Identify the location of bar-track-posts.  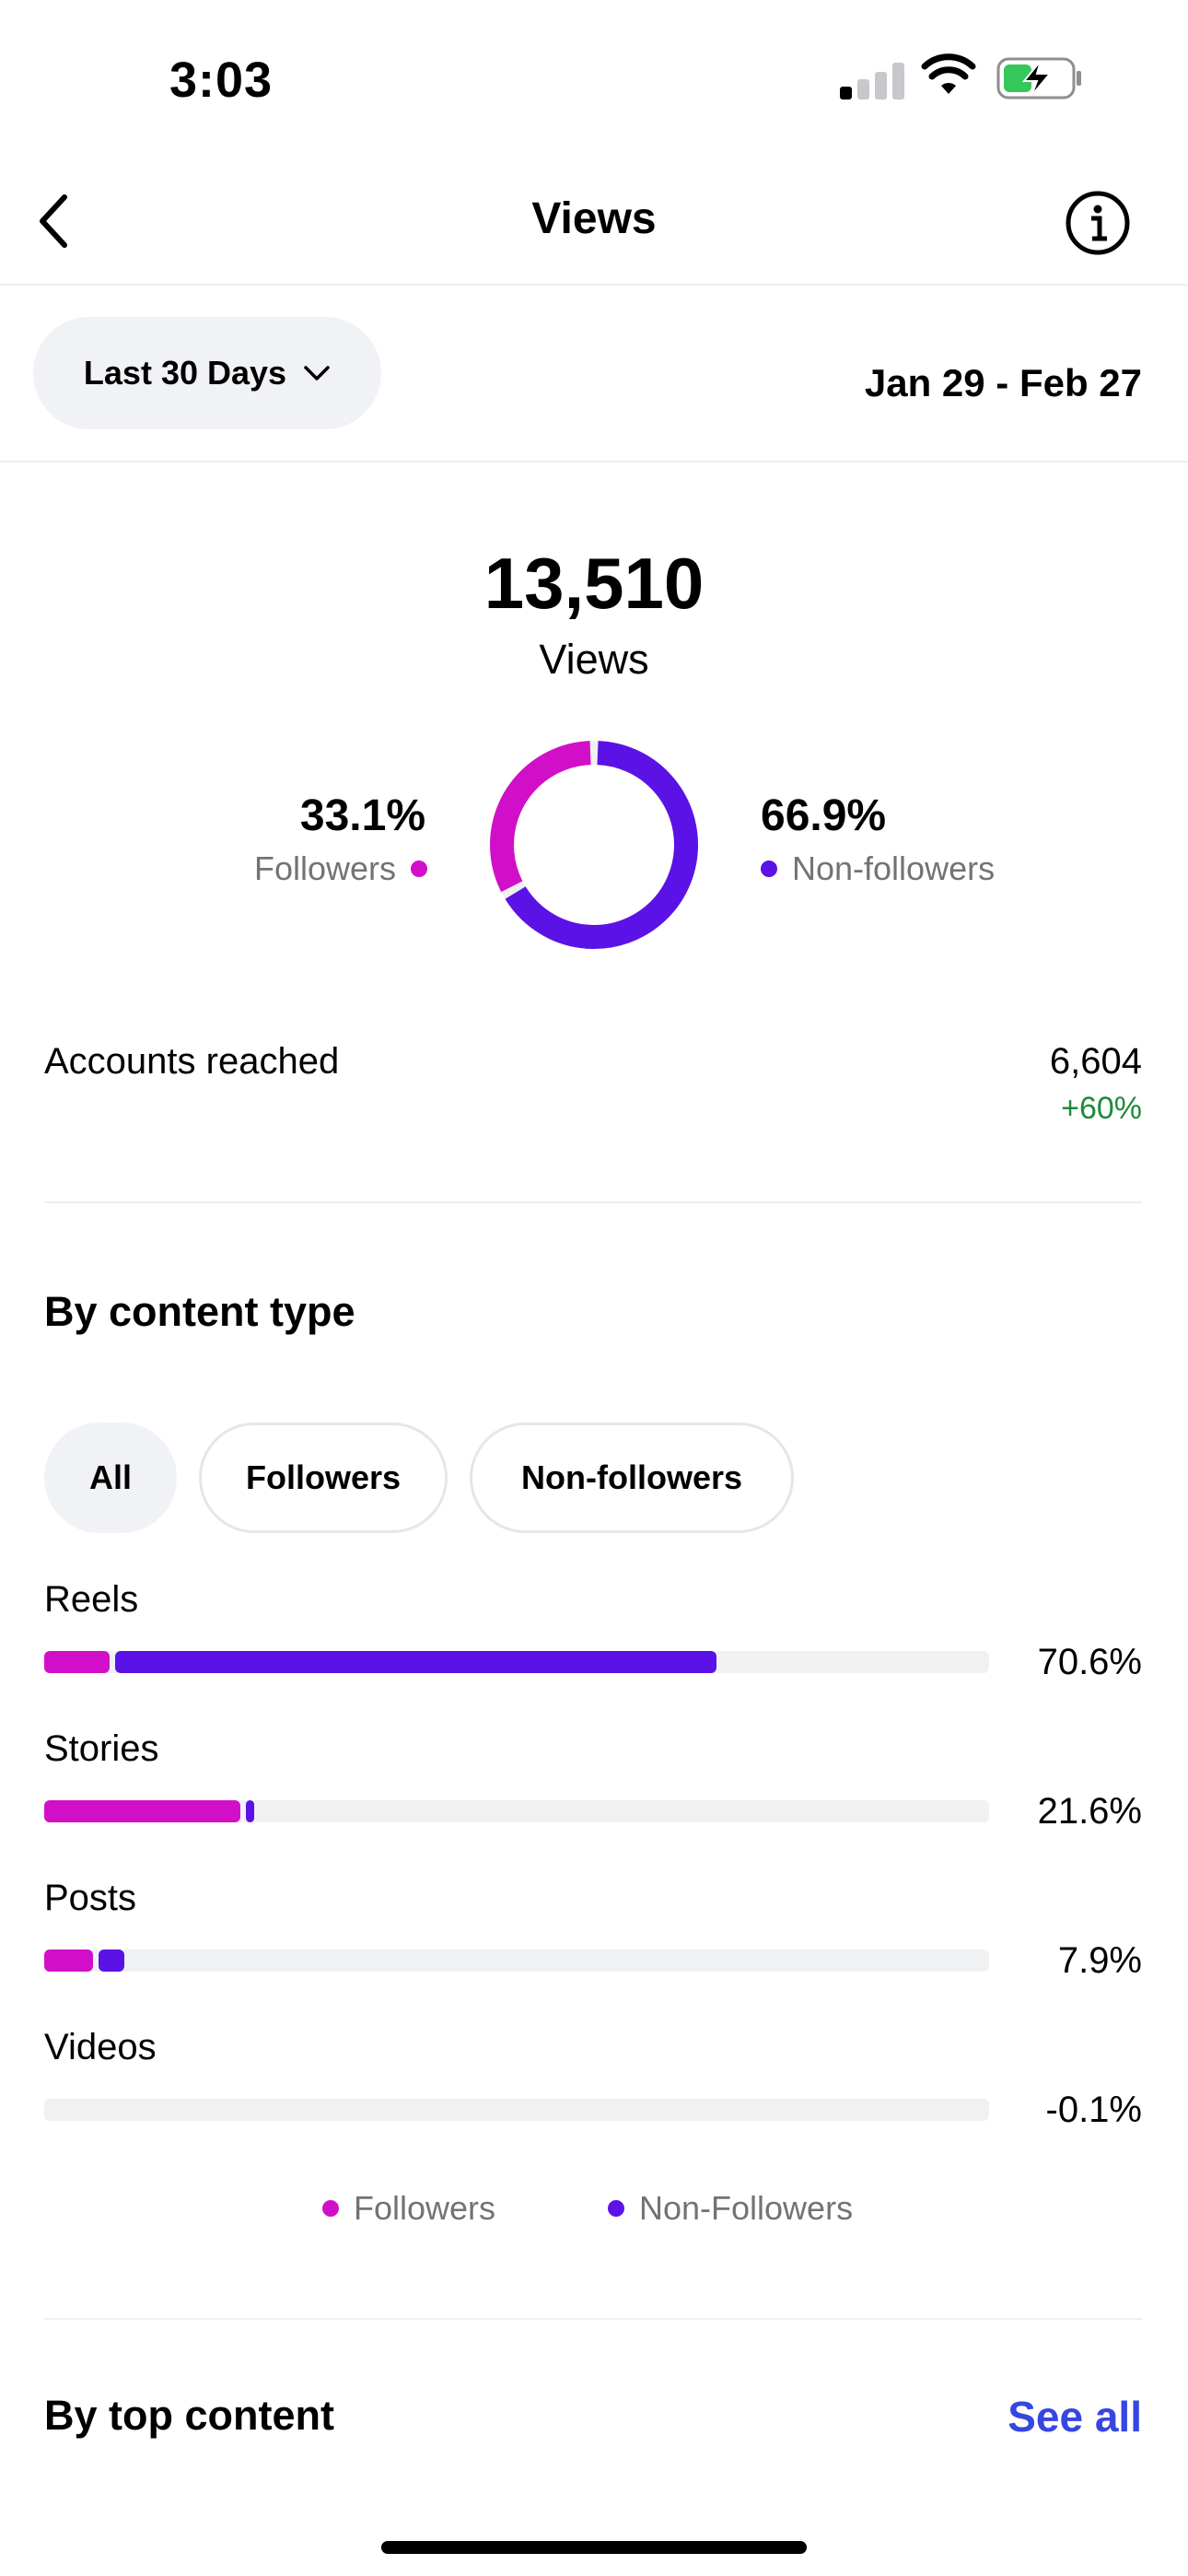
(516, 1961).